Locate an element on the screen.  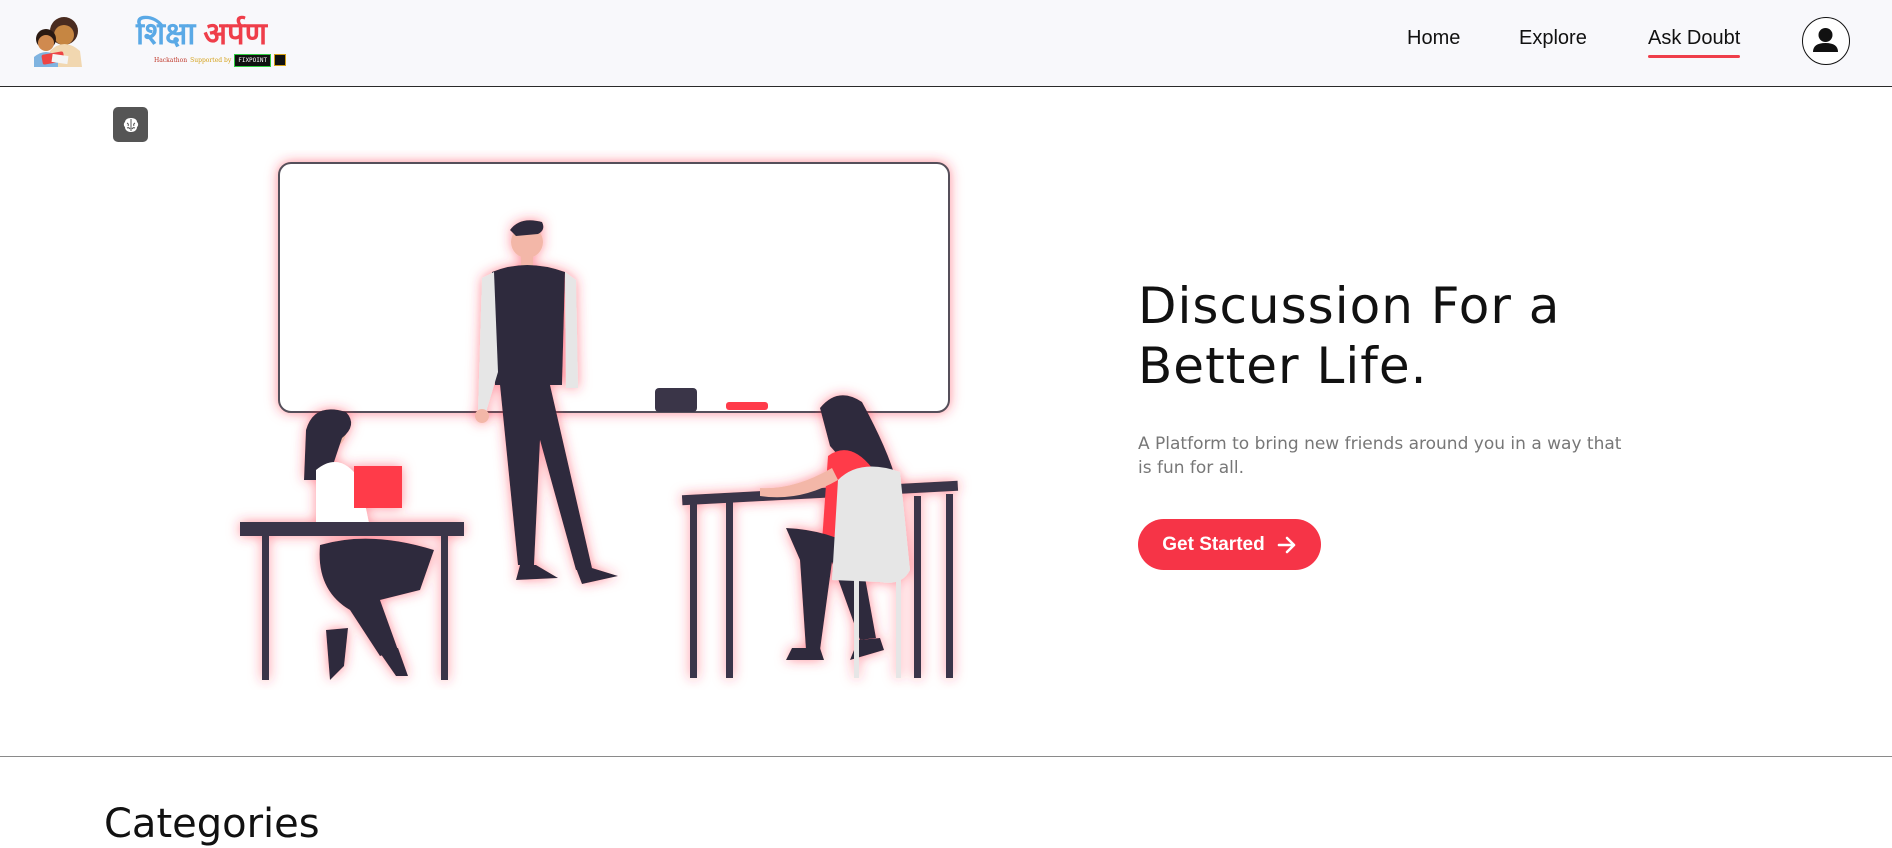
get-started-button: Get Started is located at coordinates (1229, 544).